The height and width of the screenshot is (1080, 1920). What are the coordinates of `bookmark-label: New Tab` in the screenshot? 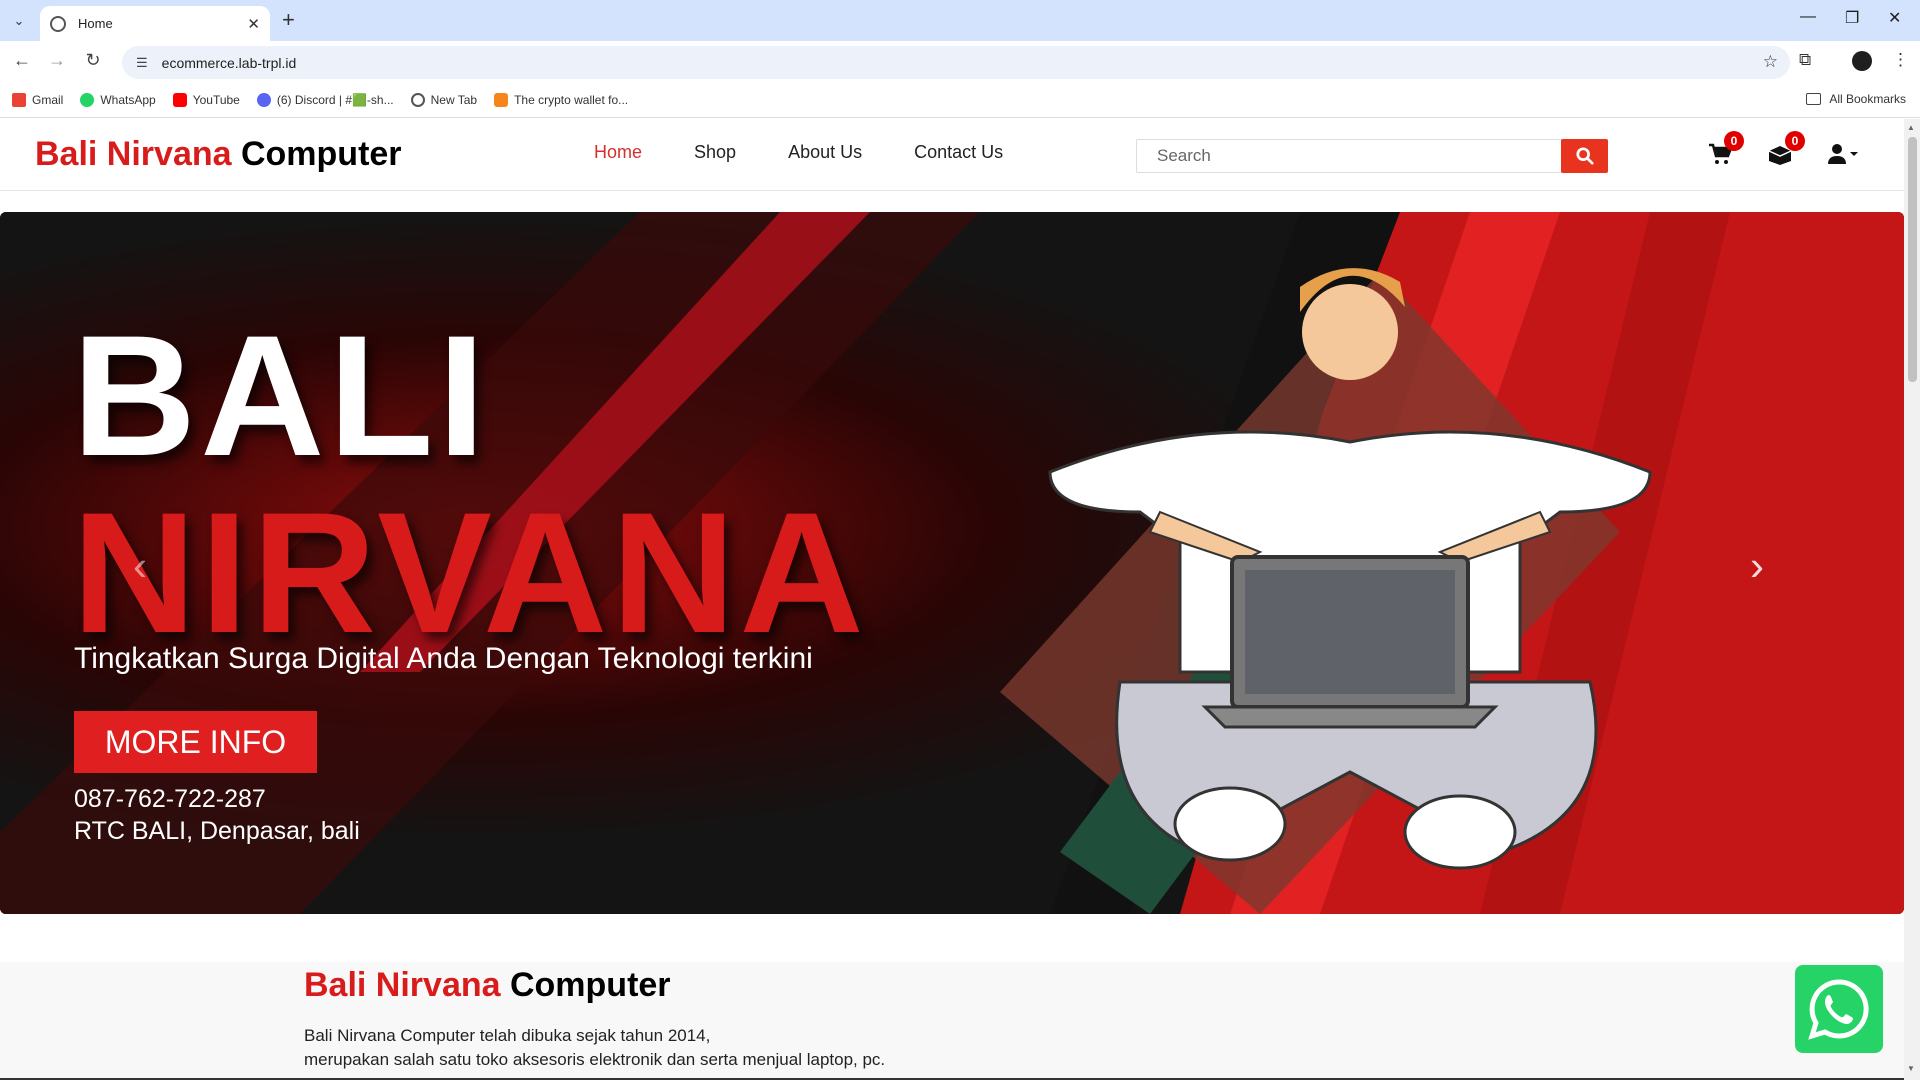 It's located at (454, 100).